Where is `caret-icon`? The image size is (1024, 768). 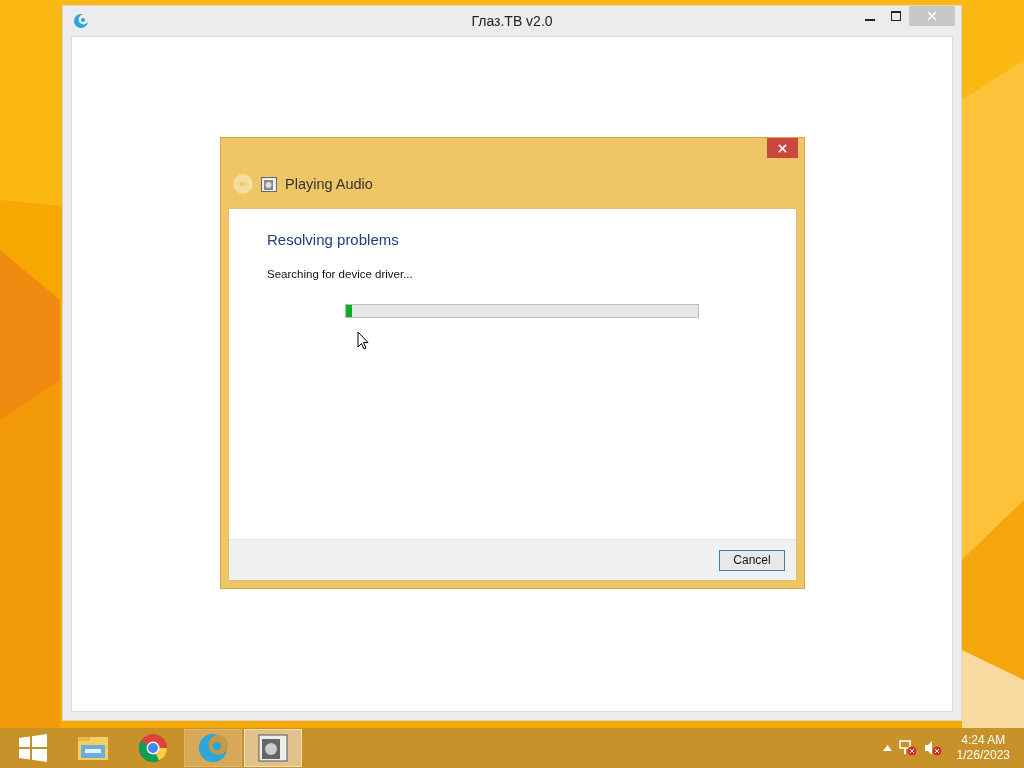 caret-icon is located at coordinates (887, 748).